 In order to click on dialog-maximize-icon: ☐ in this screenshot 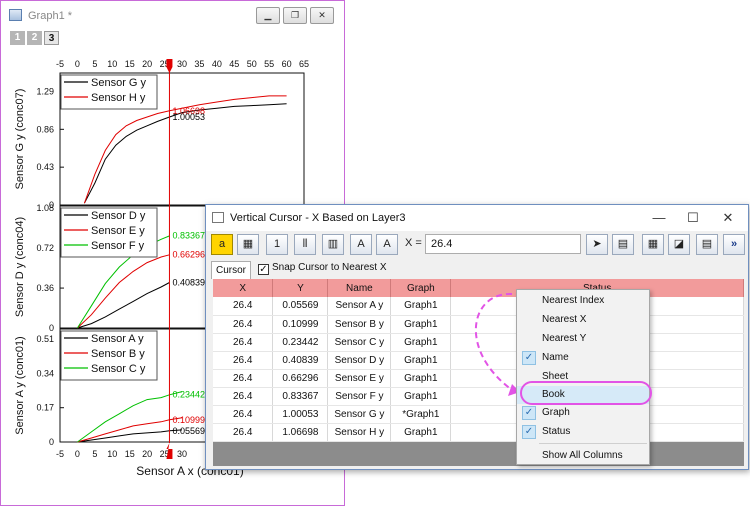, I will do `click(693, 218)`.